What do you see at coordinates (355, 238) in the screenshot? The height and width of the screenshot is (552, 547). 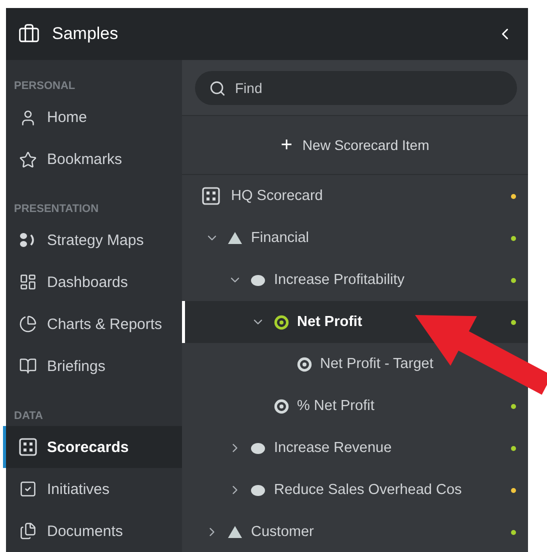 I see `tree-item: Financial` at bounding box center [355, 238].